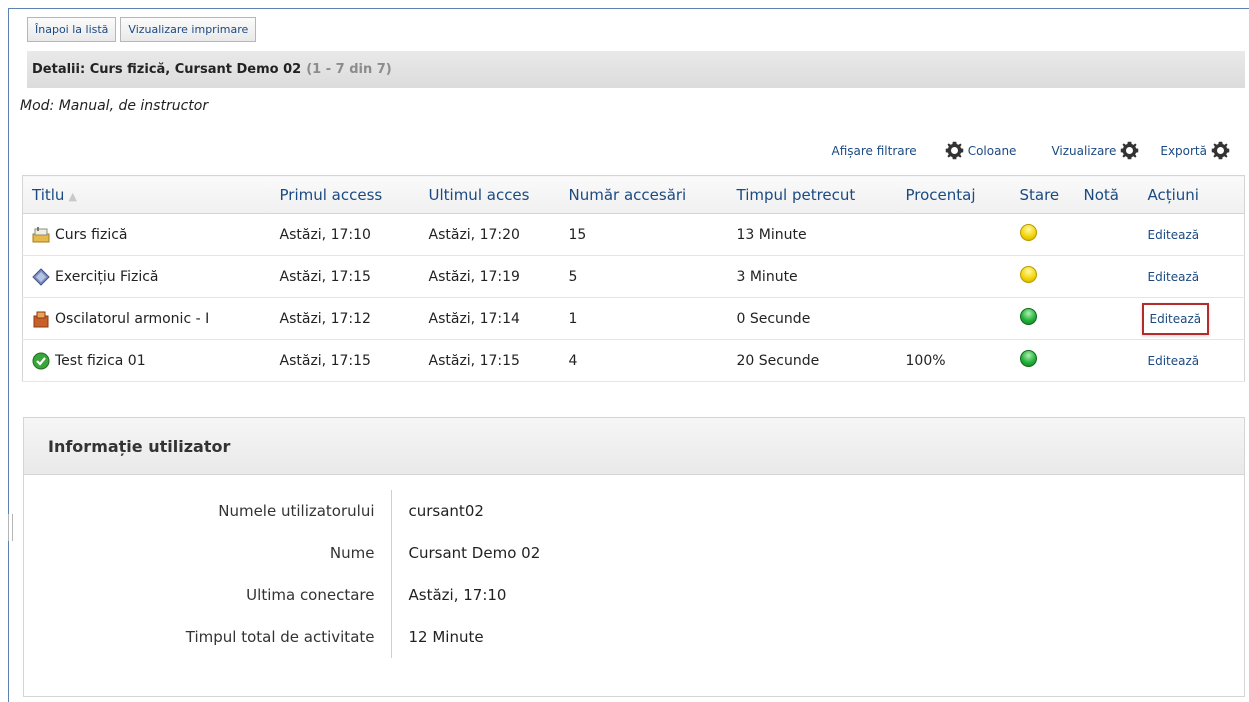  What do you see at coordinates (345, 234) in the screenshot?
I see `row-first-access: Astăzi, 17:10` at bounding box center [345, 234].